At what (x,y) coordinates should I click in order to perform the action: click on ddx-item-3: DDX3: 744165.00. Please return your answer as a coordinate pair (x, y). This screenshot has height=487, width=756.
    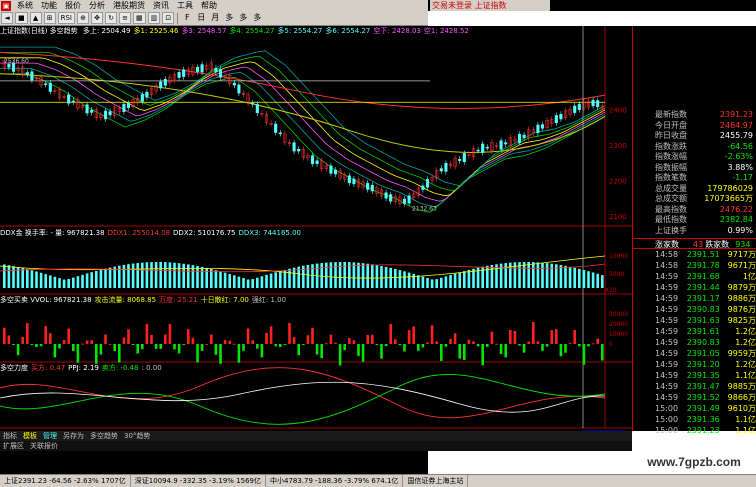
    Looking at the image, I should click on (269, 233).